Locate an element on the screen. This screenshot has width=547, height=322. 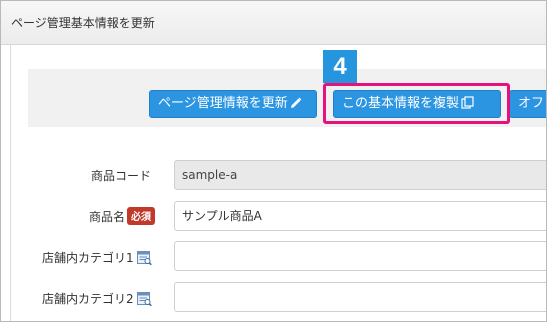
category1-label-group: 店舗内カテゴリ1 is located at coordinates (97, 257).